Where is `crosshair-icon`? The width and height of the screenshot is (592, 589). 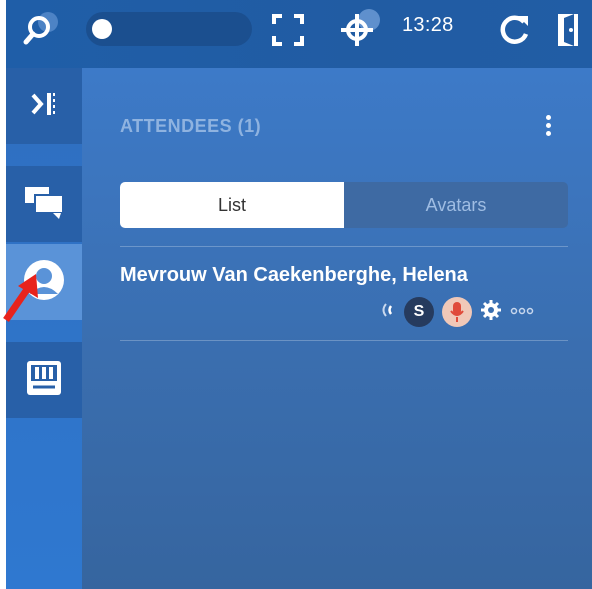 crosshair-icon is located at coordinates (360, 30).